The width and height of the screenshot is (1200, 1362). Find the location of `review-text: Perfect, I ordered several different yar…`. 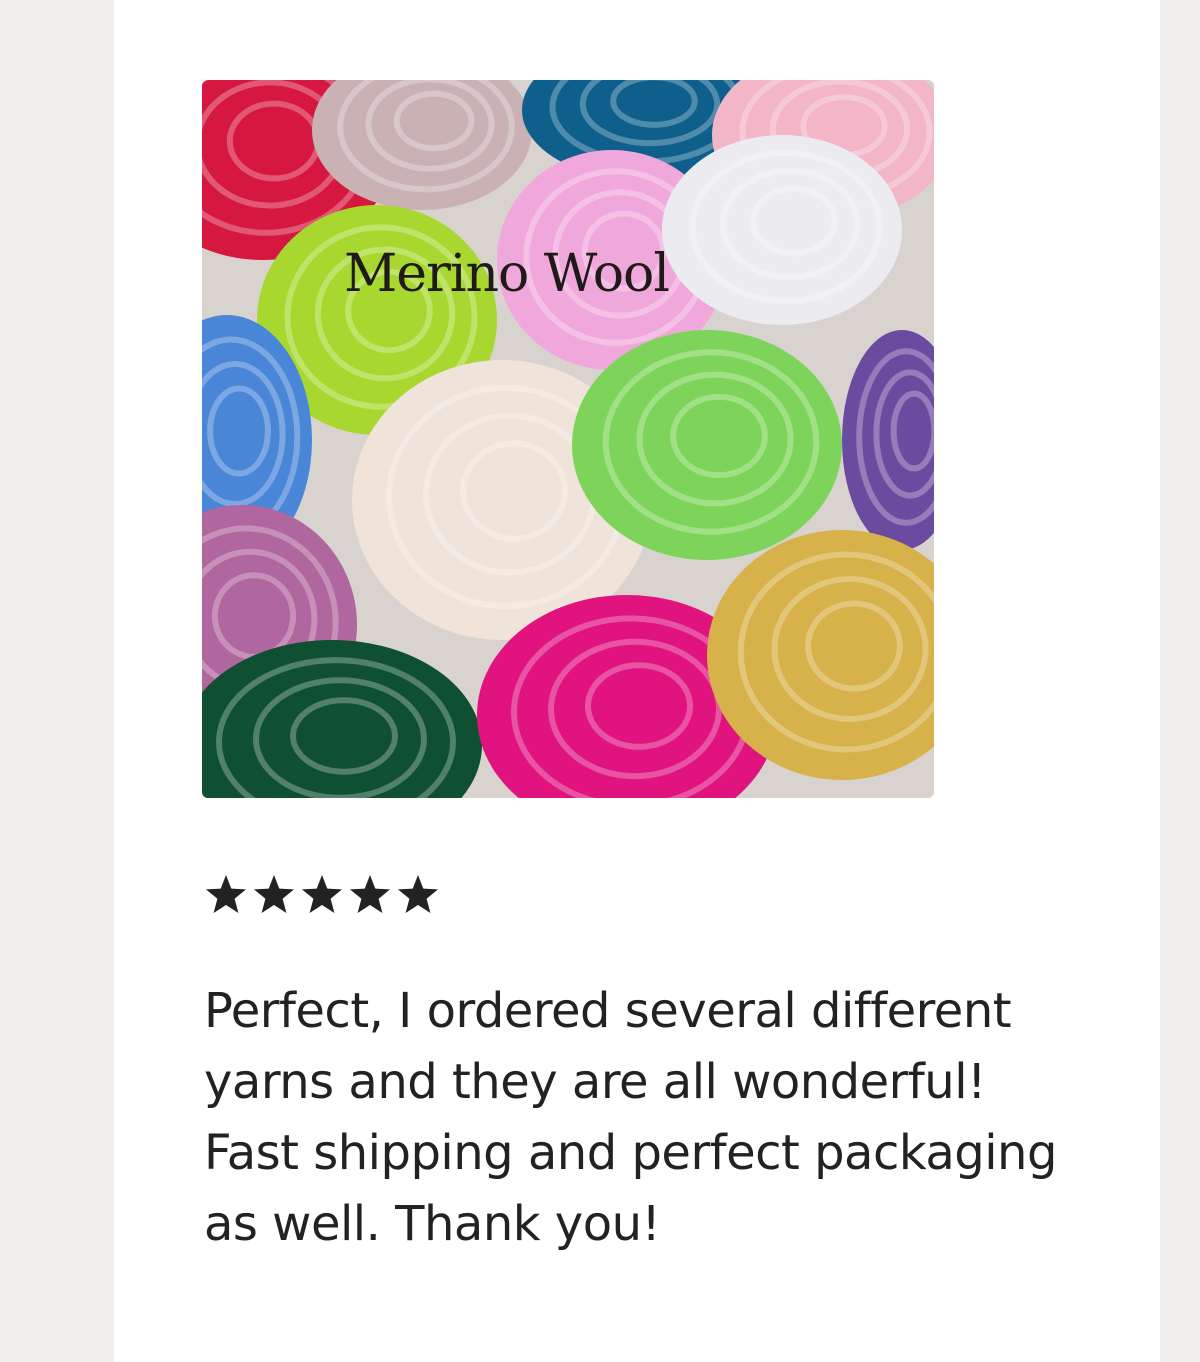

review-text: Perfect, I ordered several different yar… is located at coordinates (630, 1117).